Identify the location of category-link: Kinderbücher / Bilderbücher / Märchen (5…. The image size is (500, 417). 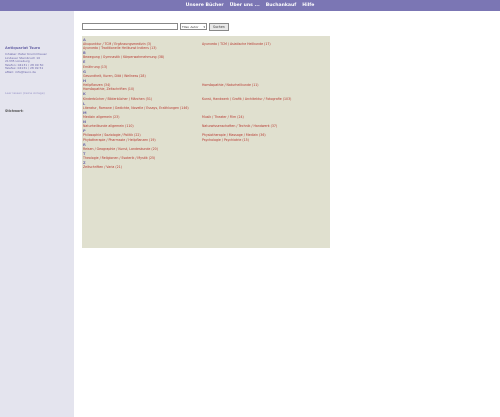
(142, 99).